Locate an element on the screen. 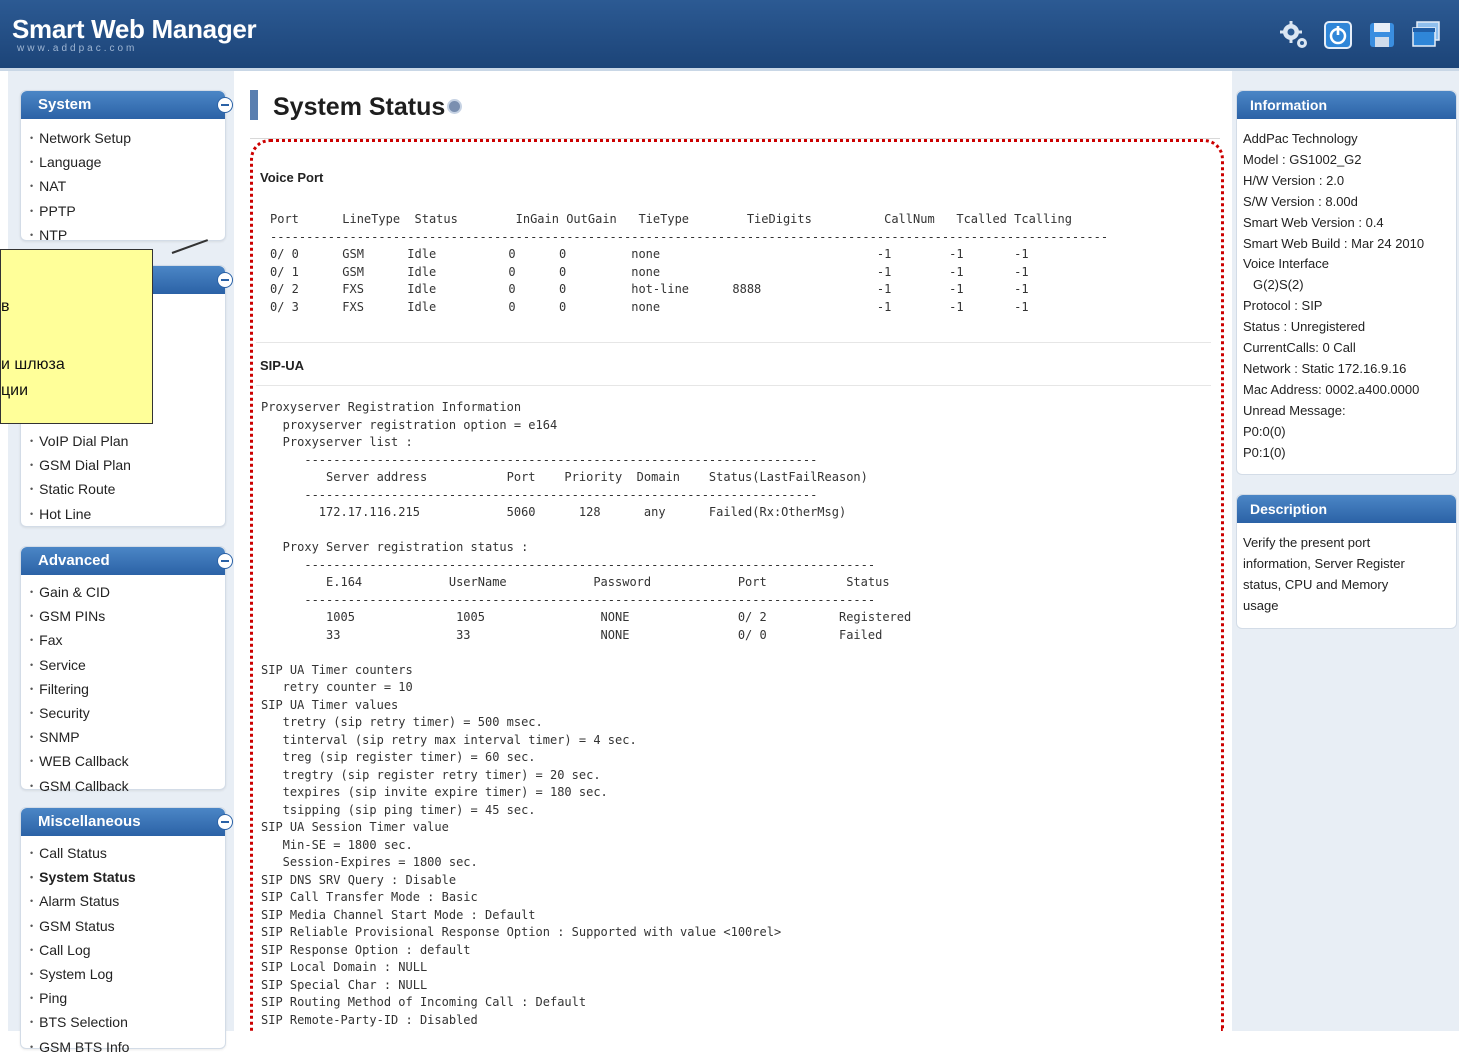 This screenshot has width=1459, height=1064. sidebar-item-call-status: Call Status is located at coordinates (127, 854).